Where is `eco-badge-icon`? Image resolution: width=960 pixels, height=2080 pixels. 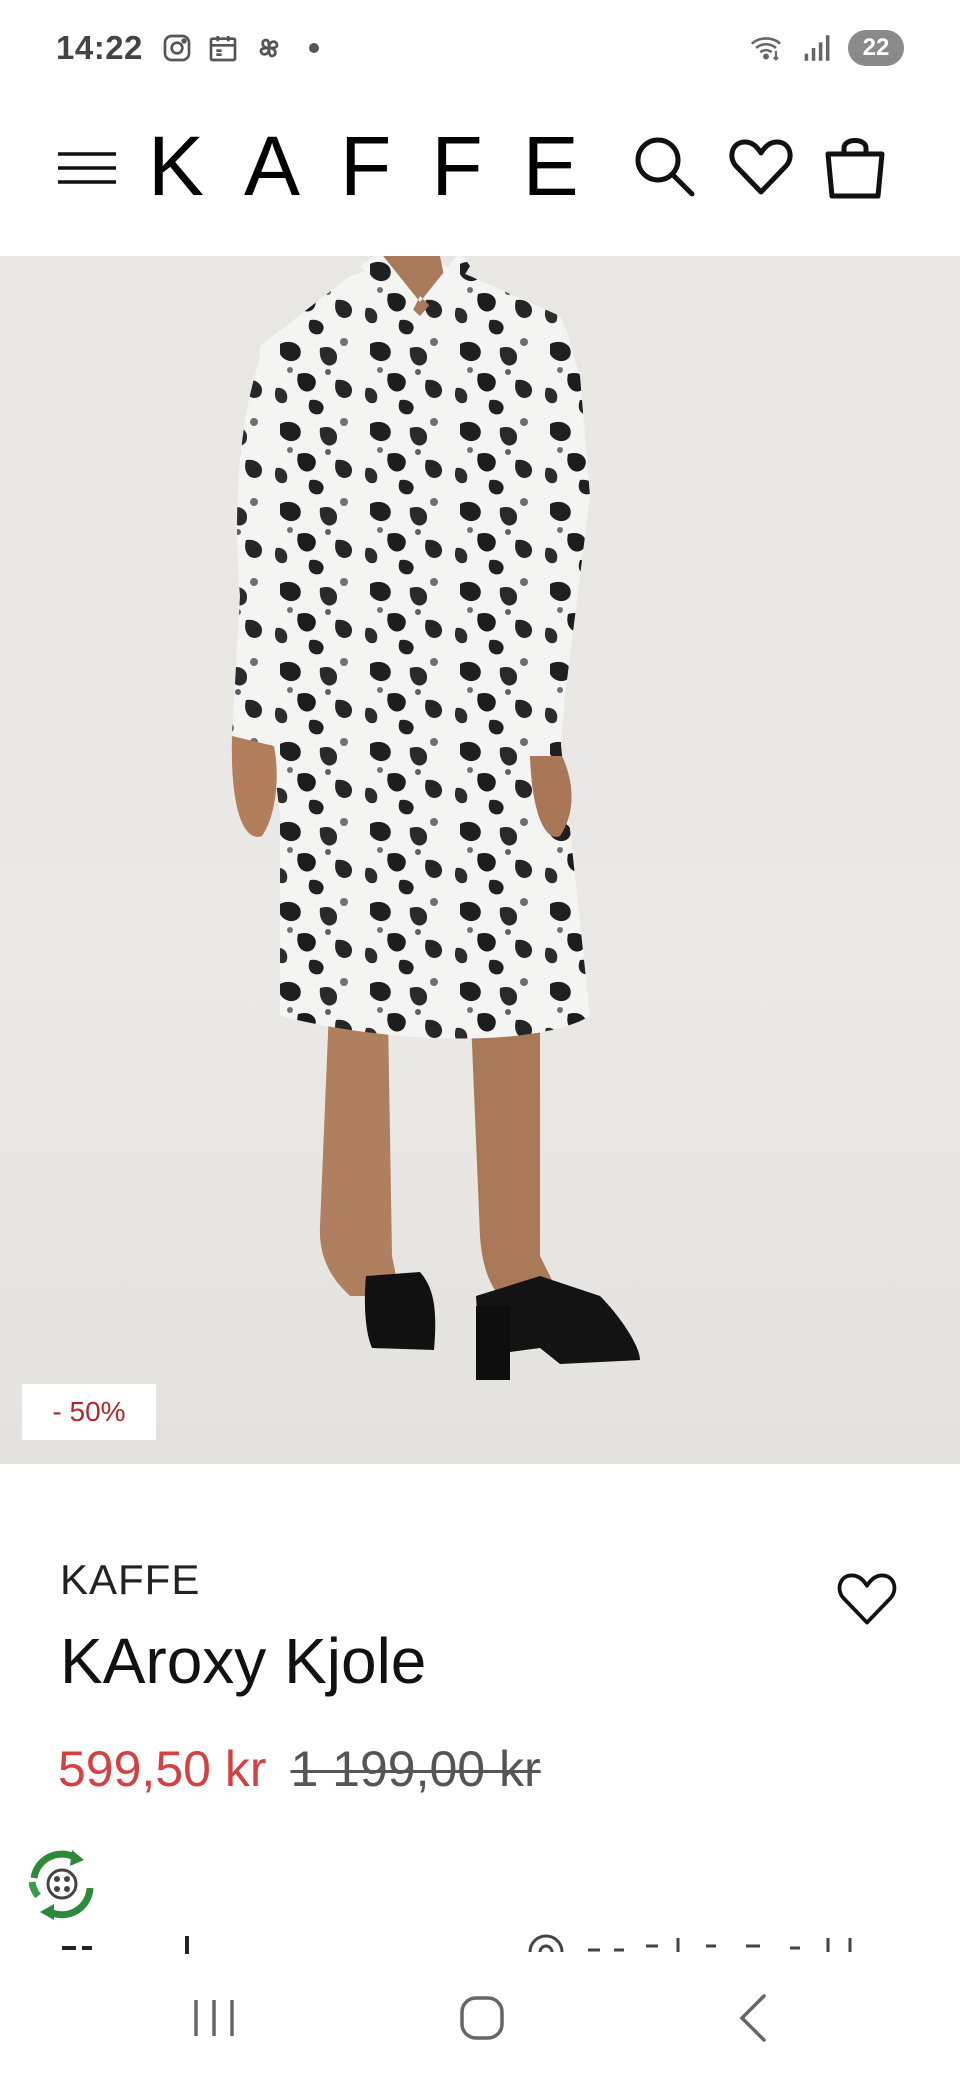 eco-badge-icon is located at coordinates (62, 1884).